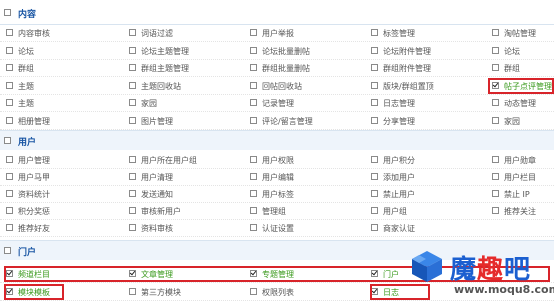  What do you see at coordinates (399, 177) in the screenshot?
I see `permission-label: 添加用户` at bounding box center [399, 177].